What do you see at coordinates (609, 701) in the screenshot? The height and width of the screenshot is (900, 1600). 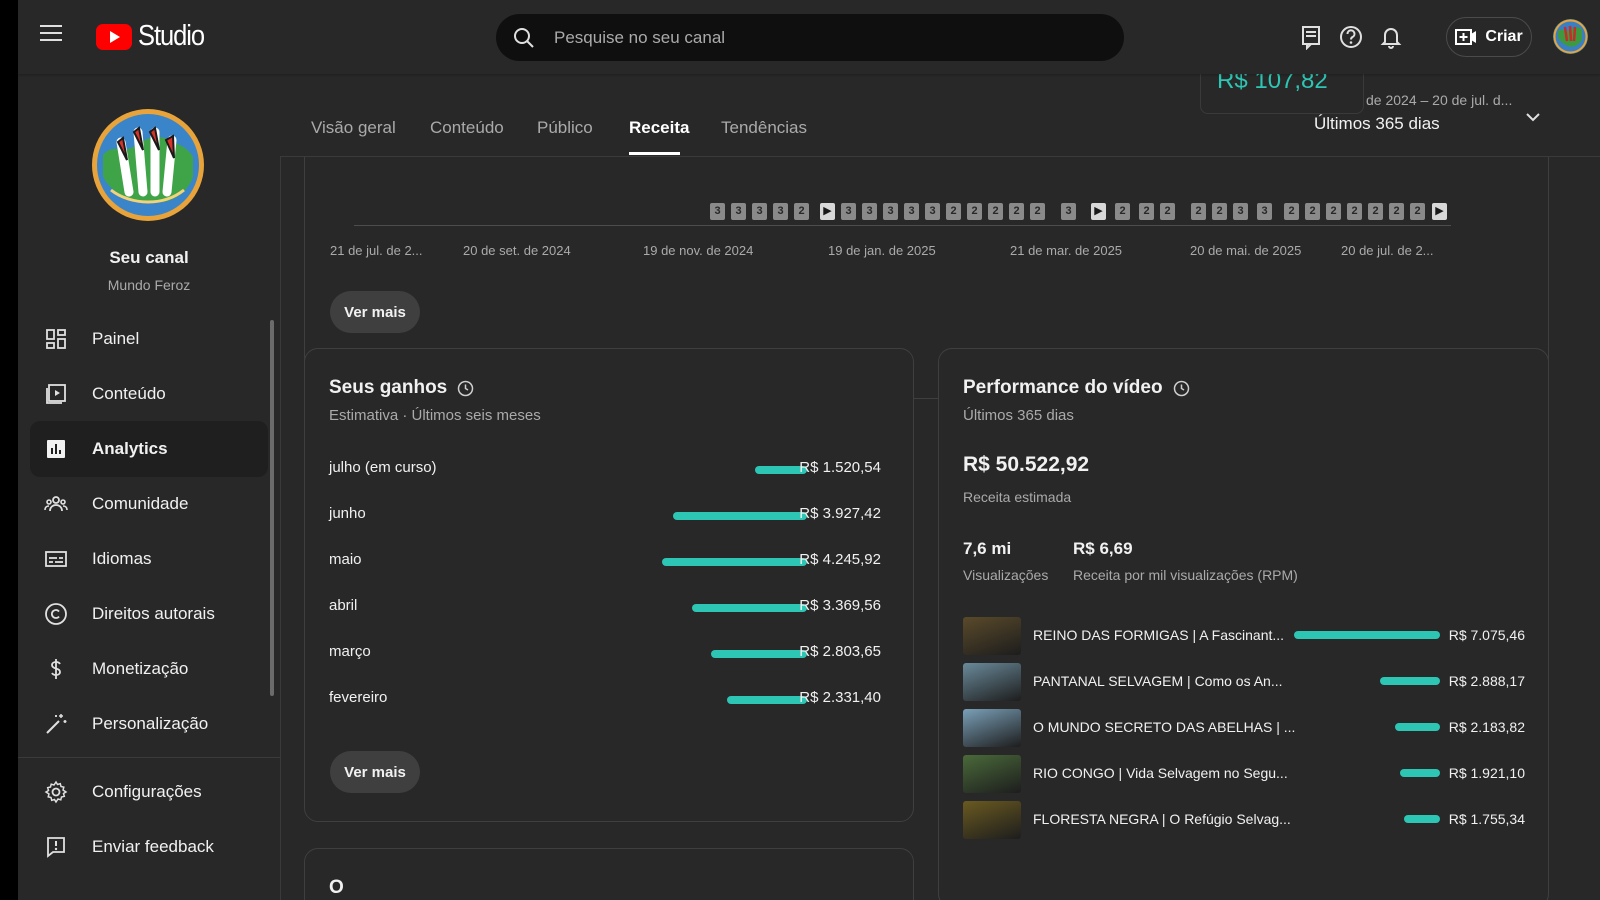 I see `earnings-row: fevereiro R$ 2.331,40` at bounding box center [609, 701].